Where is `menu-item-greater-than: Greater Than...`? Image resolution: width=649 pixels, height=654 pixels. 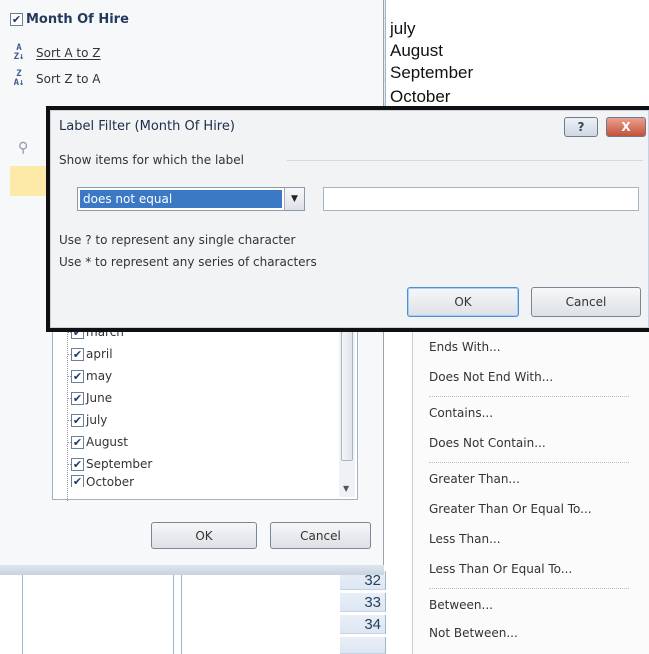
menu-item-greater-than: Greater Than... is located at coordinates (474, 479).